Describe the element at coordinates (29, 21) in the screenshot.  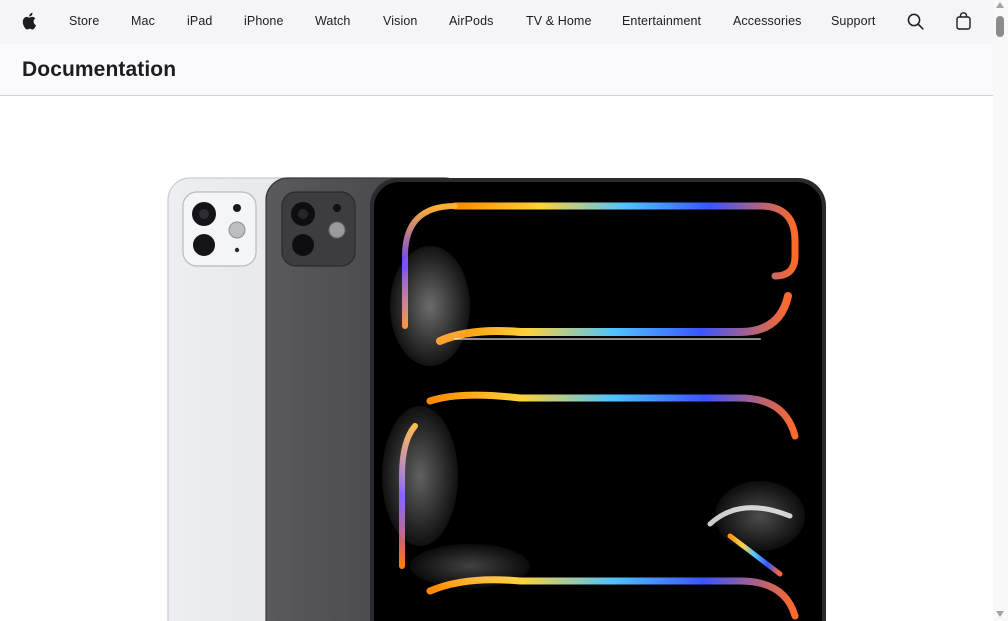
I see `apple-logo-icon` at that location.